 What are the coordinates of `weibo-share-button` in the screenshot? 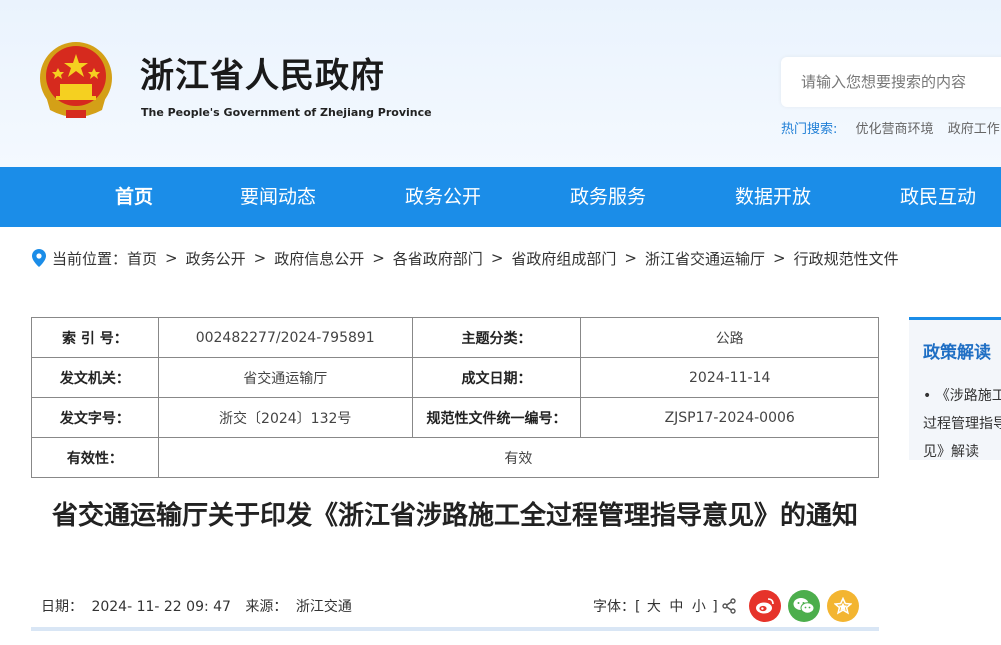 It's located at (765, 606).